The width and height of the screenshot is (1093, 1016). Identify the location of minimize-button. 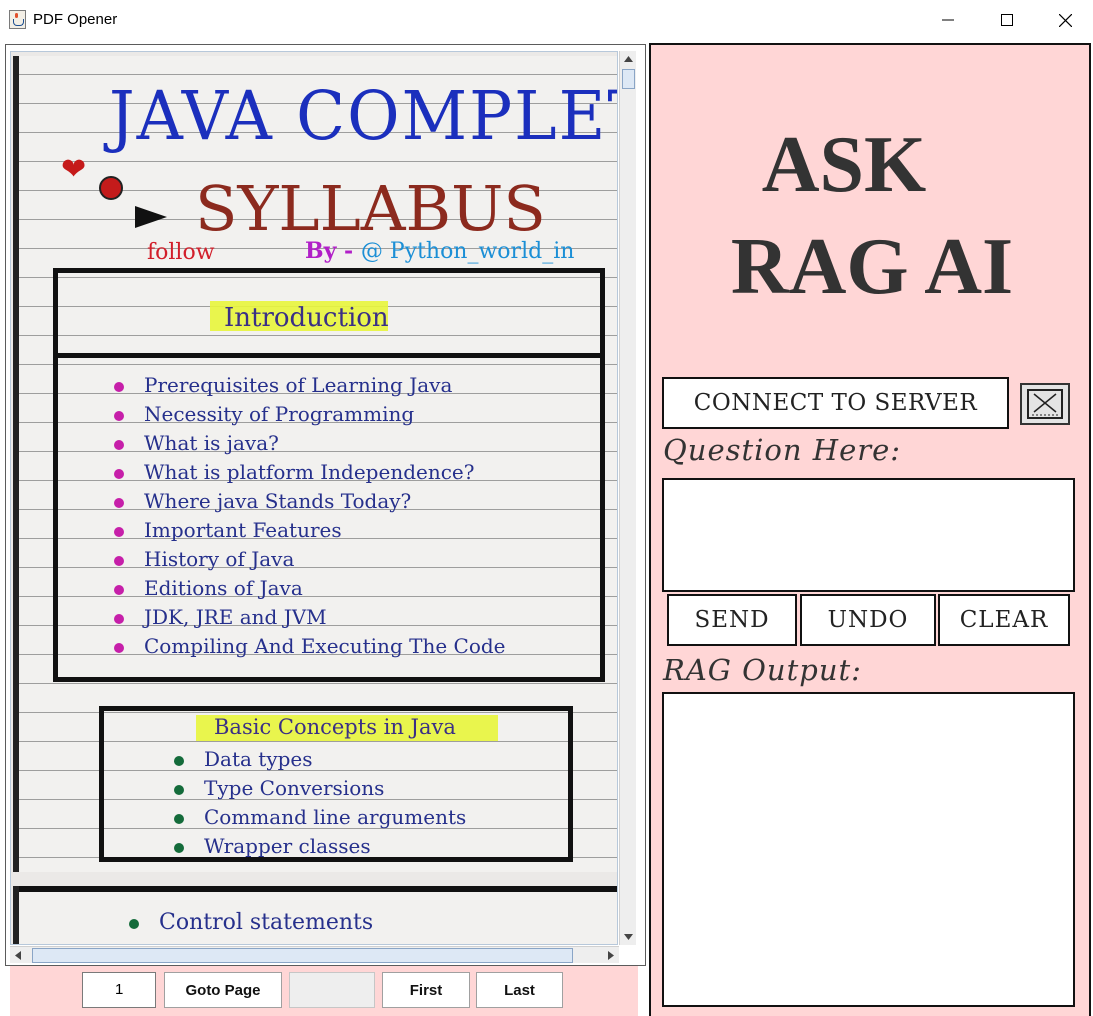
(948, 20).